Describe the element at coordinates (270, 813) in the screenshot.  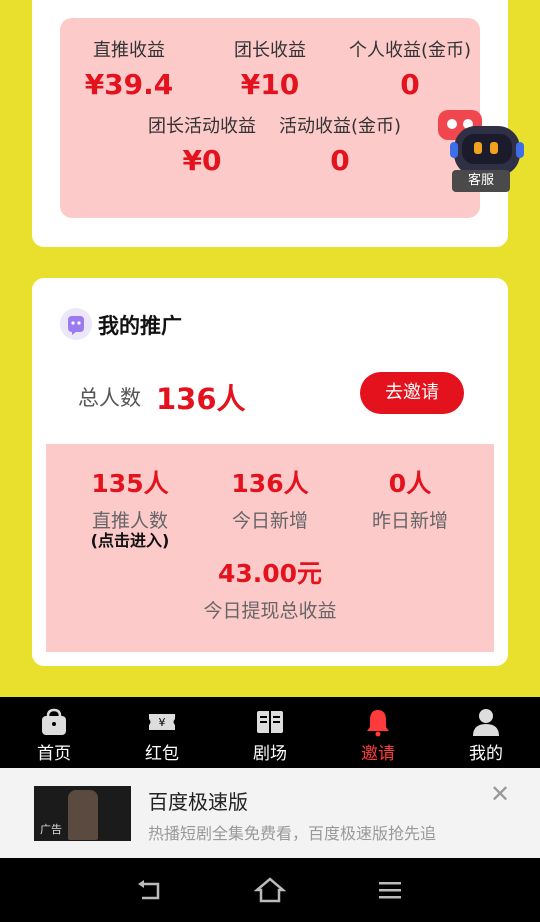
I see `ad-banner: 广告 百度极速版 热播短剧全集免费看，百度极速版抢先追 ✕` at that location.